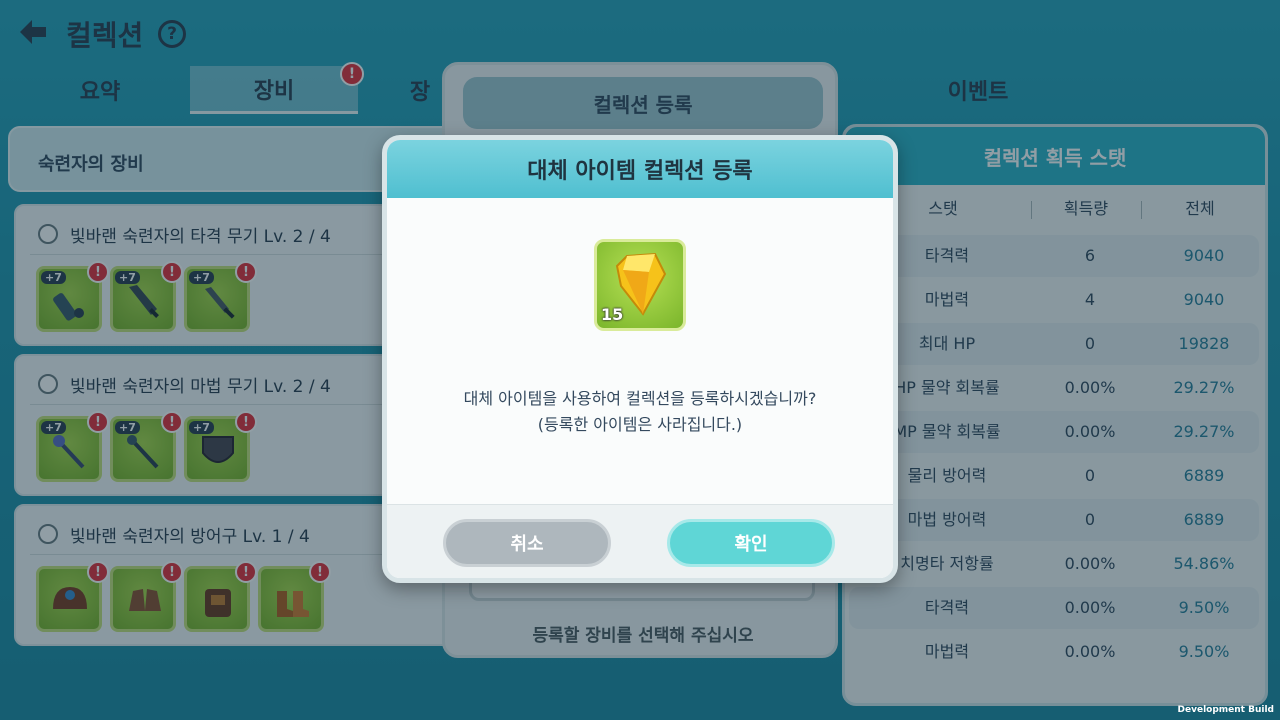 This screenshot has height=720, width=1280. What do you see at coordinates (612, 314) in the screenshot?
I see `item-count: 15` at bounding box center [612, 314].